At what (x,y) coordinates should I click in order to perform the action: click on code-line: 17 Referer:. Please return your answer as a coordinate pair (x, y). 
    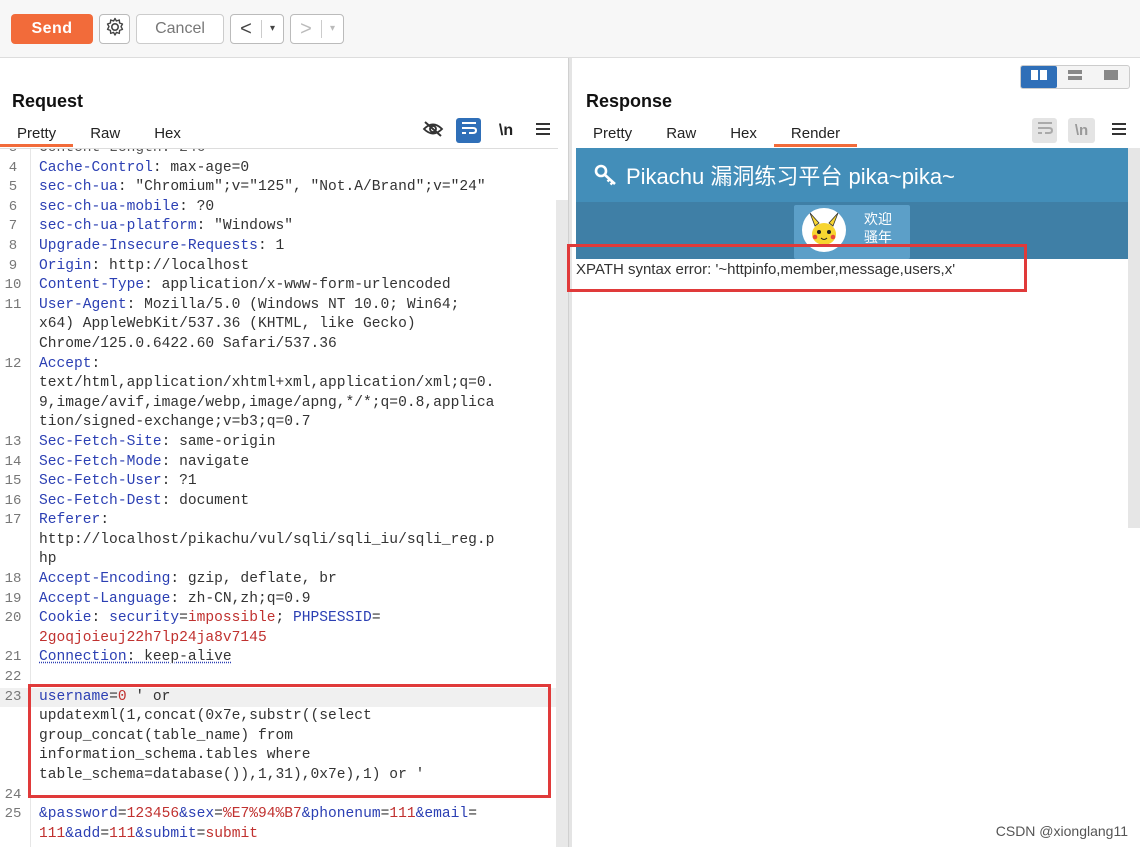
    Looking at the image, I should click on (57, 520).